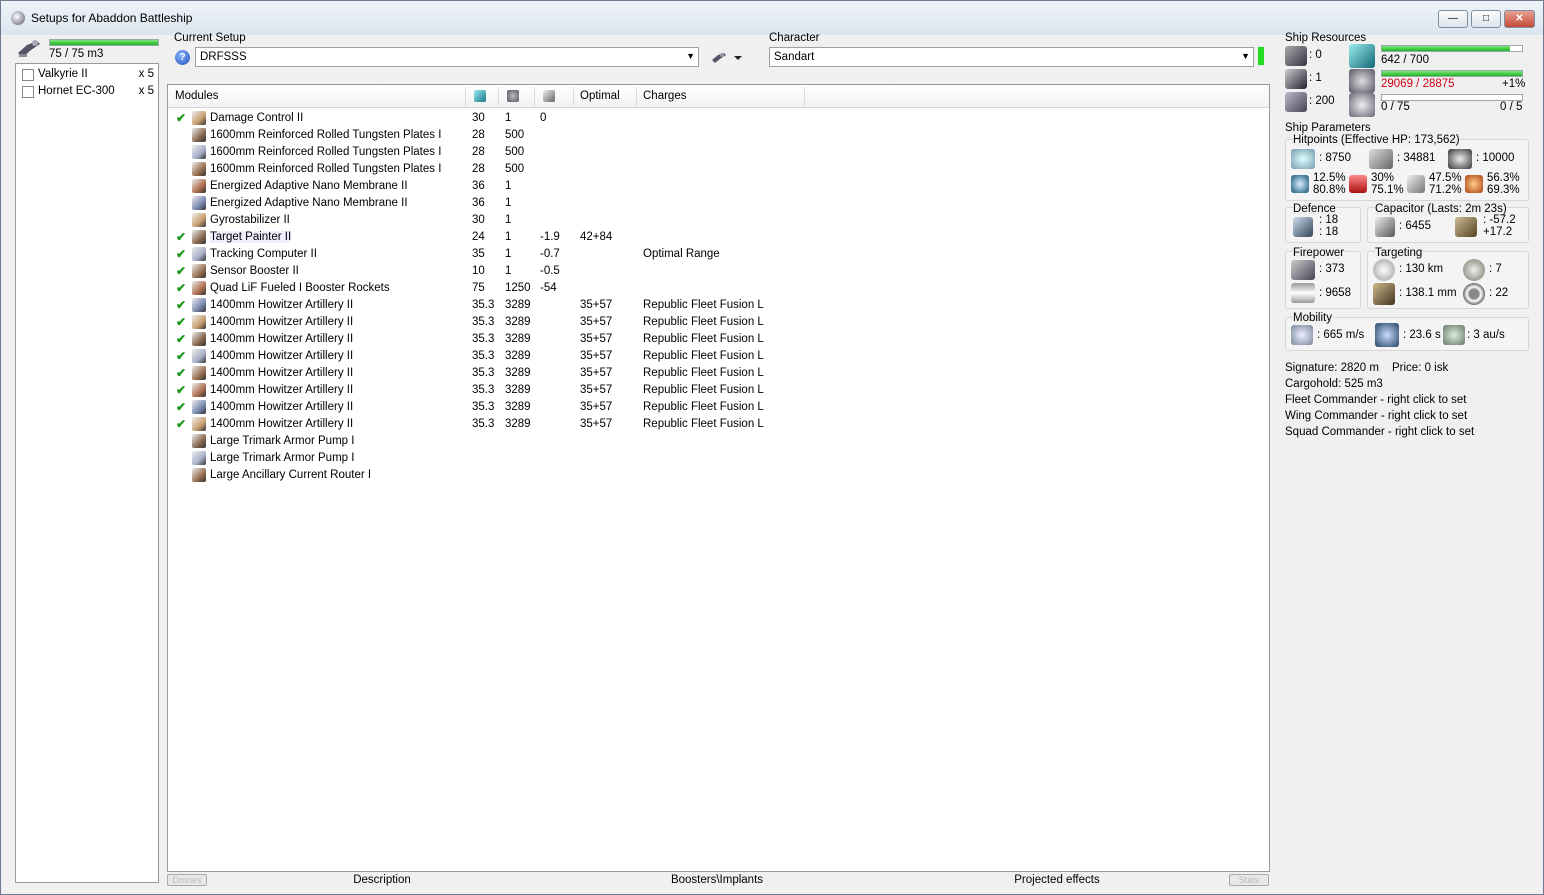 This screenshot has width=1544, height=895. Describe the element at coordinates (1328, 128) in the screenshot. I see `ship-parameters-title: Ship Parameters` at that location.